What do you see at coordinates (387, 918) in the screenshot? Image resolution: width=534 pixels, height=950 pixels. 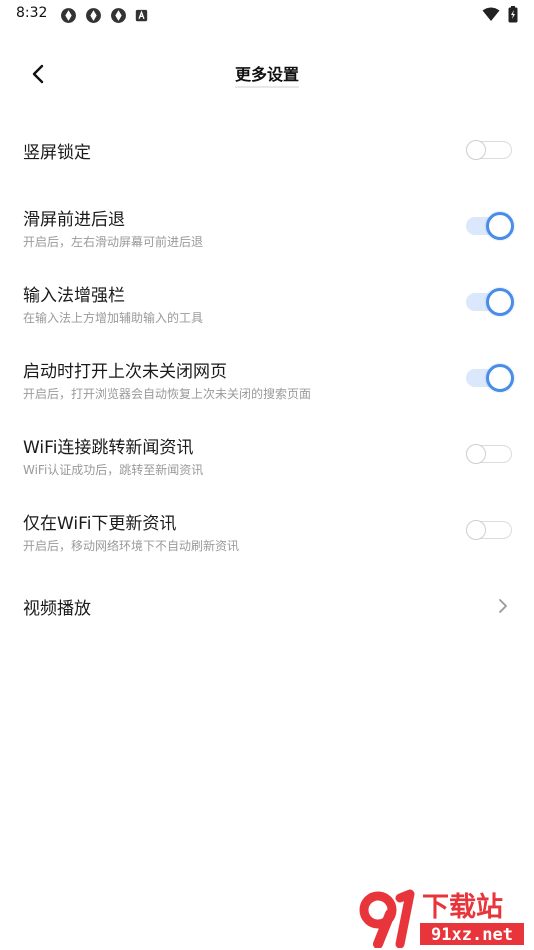 I see `watermark-91-icon` at bounding box center [387, 918].